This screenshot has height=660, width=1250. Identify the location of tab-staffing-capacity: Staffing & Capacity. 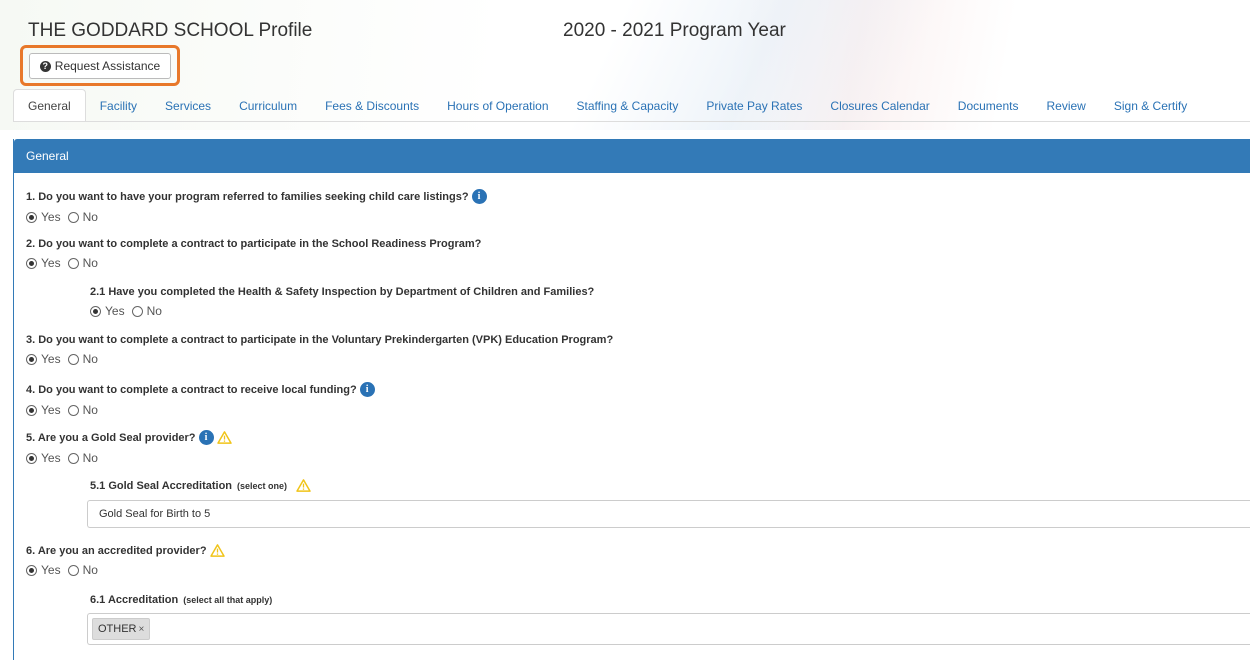
(628, 105).